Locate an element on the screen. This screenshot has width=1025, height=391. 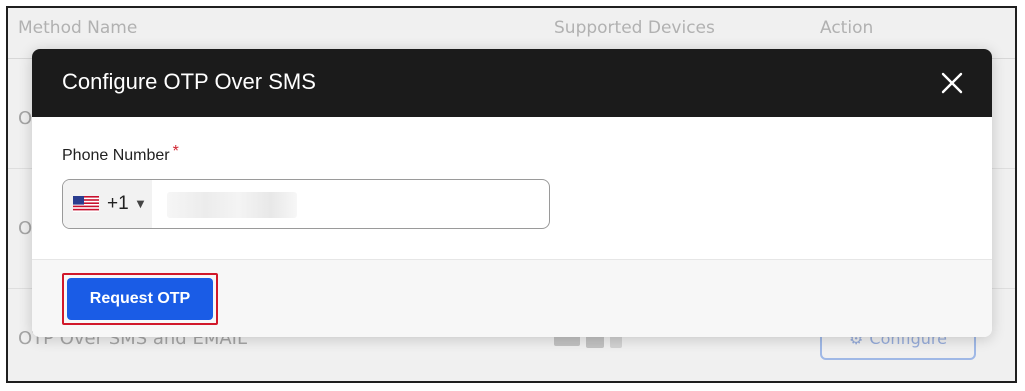
country-code-select: +1 ▼ is located at coordinates (108, 204).